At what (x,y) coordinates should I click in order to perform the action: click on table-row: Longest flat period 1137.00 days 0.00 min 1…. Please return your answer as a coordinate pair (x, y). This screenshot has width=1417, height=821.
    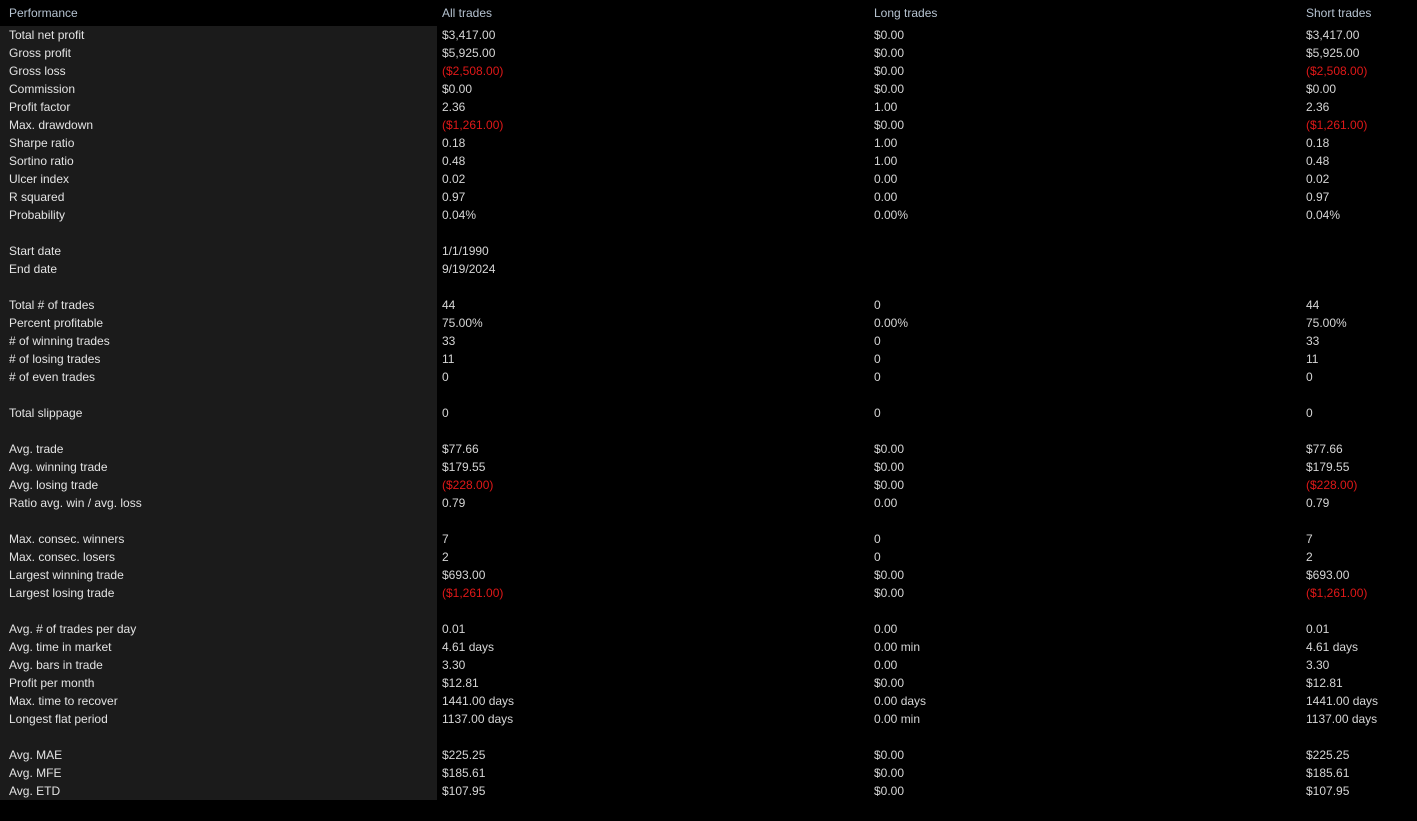
    Looking at the image, I should click on (708, 719).